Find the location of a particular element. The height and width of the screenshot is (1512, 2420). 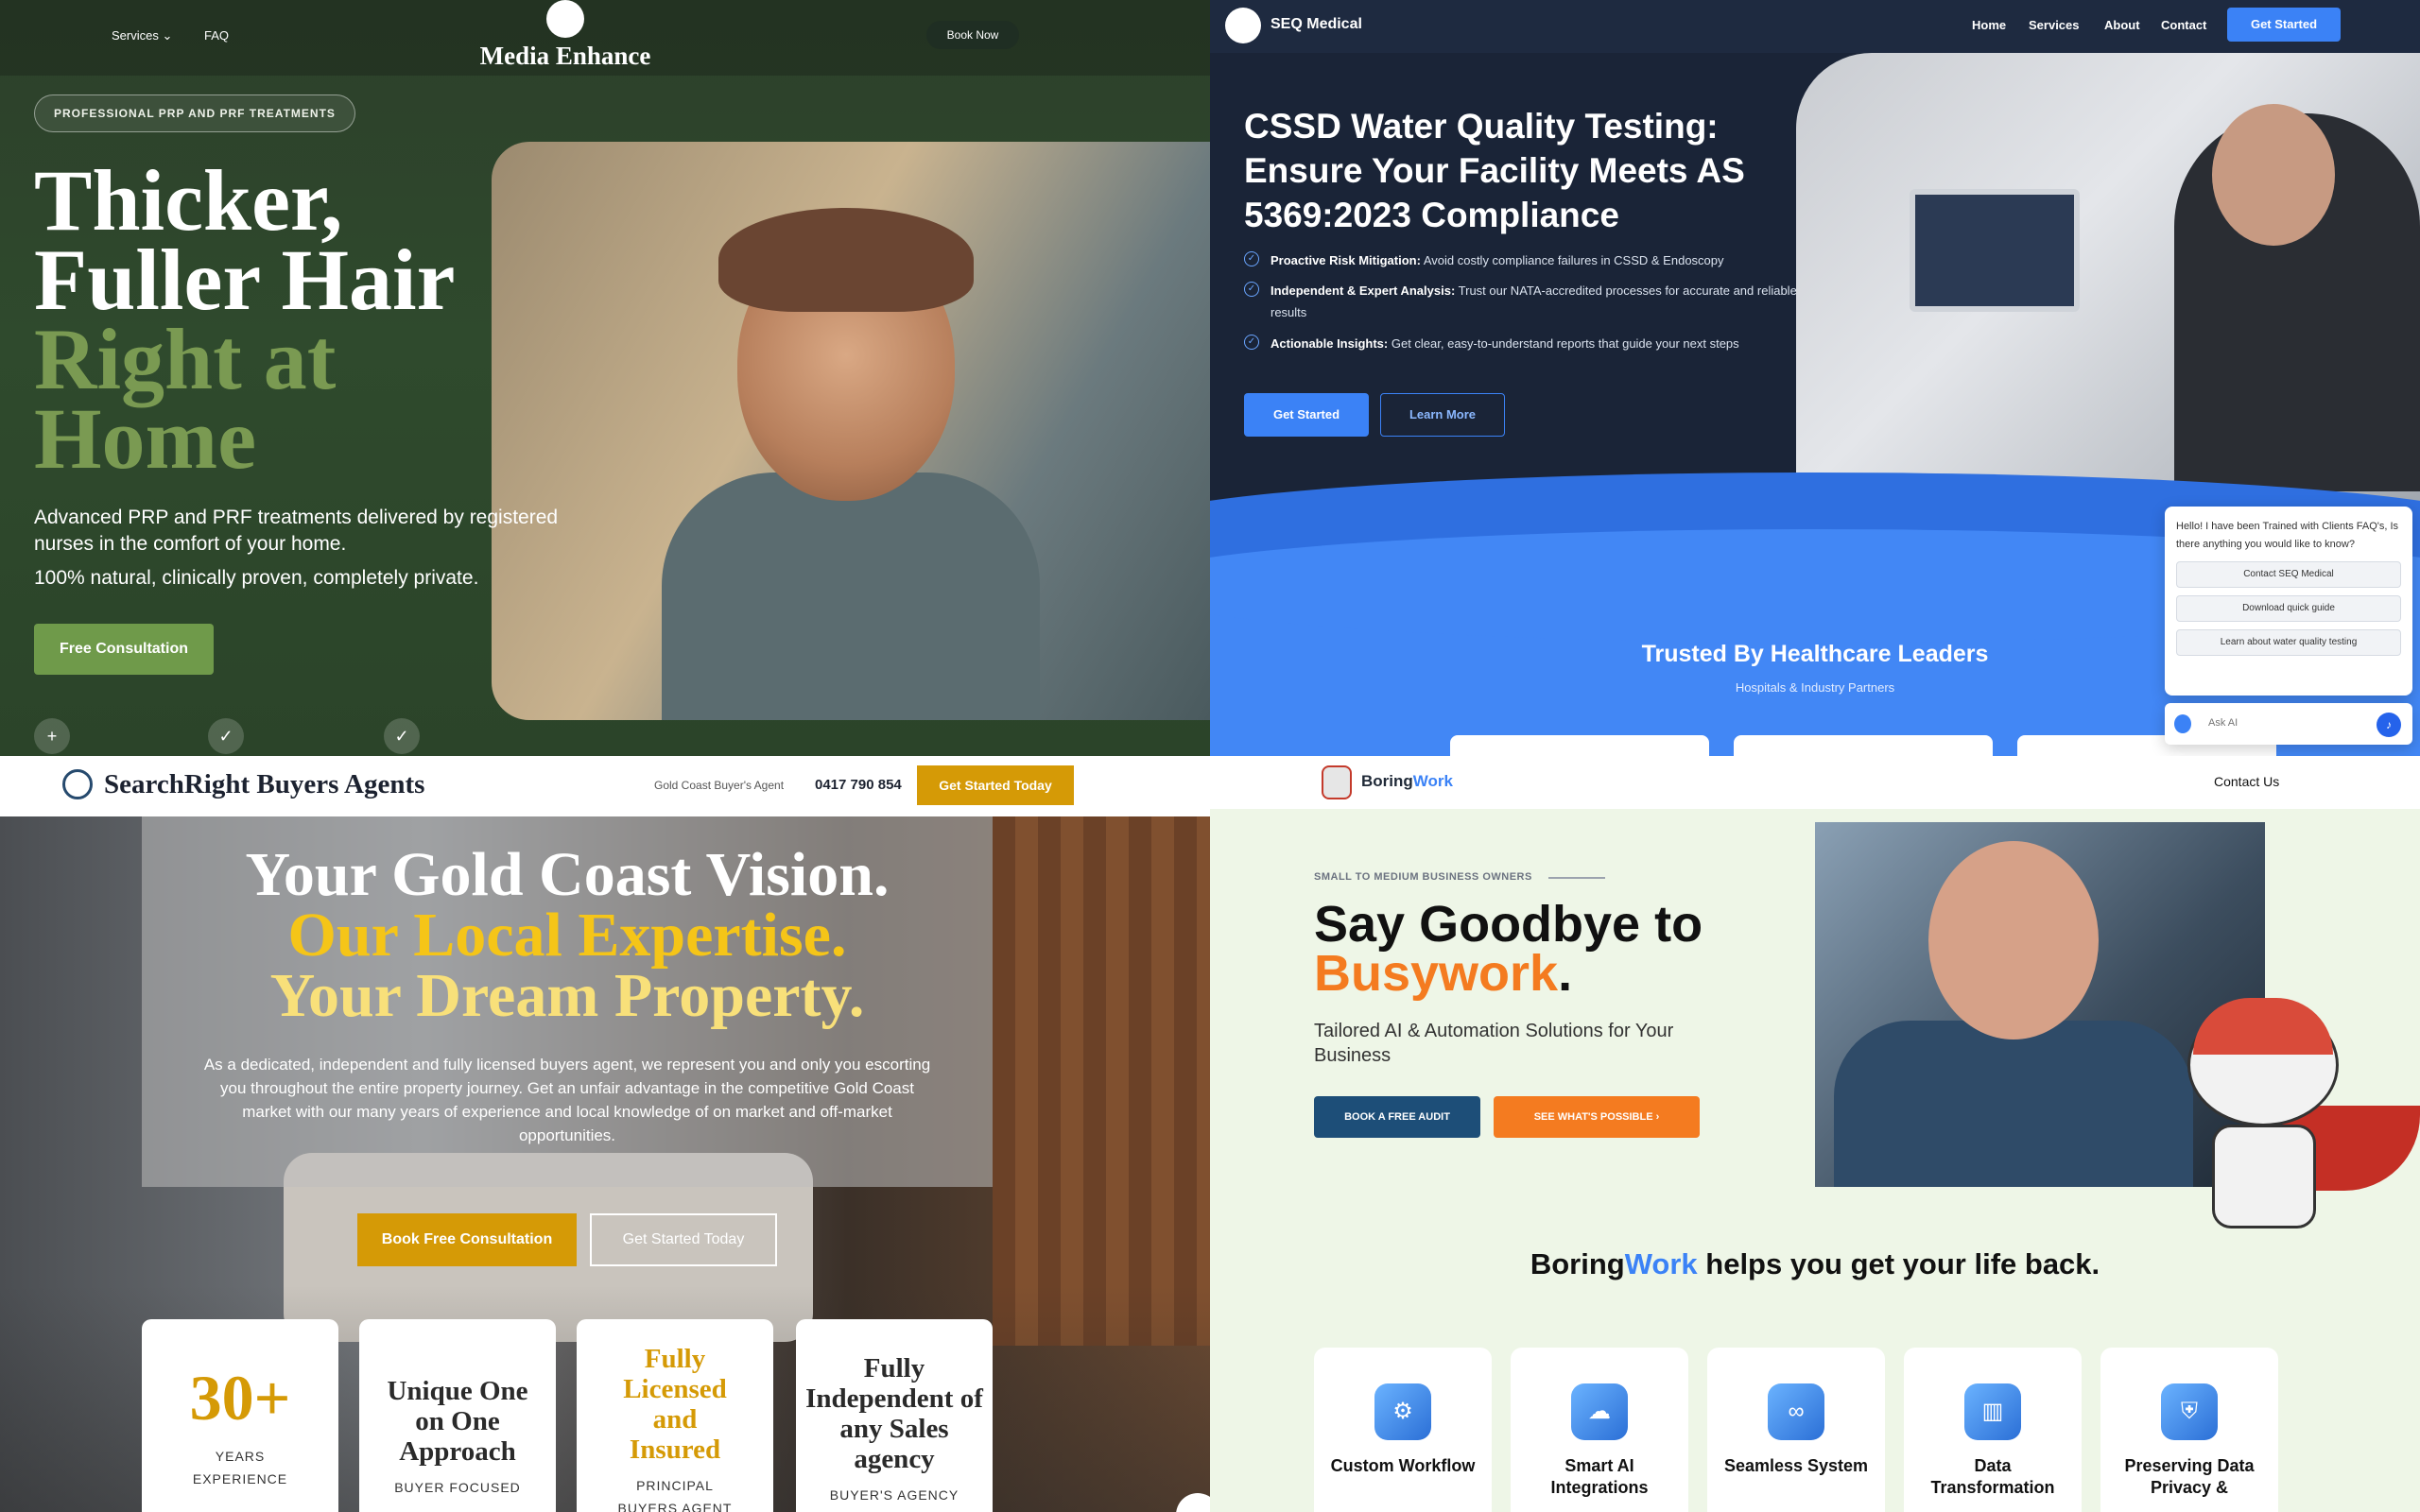

nav-faq-link: FAQ is located at coordinates (217, 35).